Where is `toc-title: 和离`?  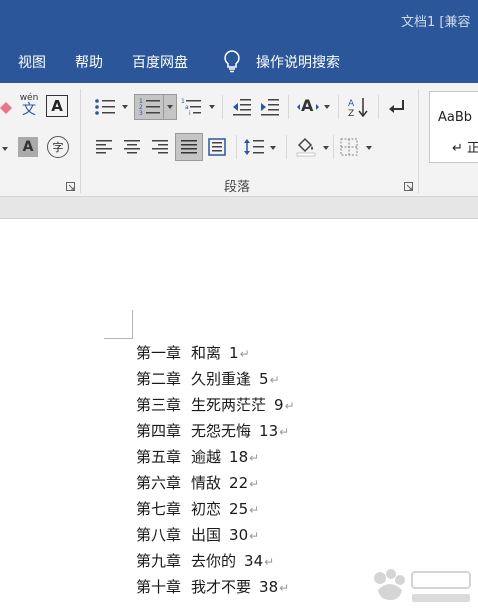 toc-title: 和离 is located at coordinates (206, 353).